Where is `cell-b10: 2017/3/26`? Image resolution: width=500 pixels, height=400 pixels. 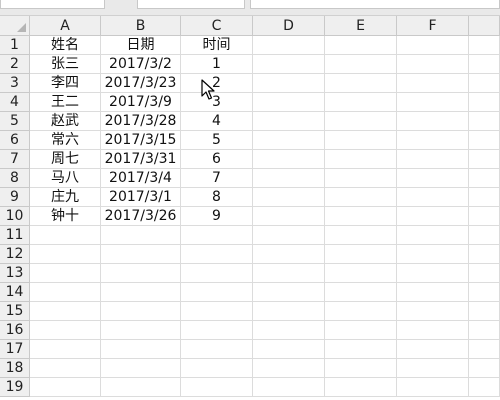
cell-b10: 2017/3/26 is located at coordinates (141, 216).